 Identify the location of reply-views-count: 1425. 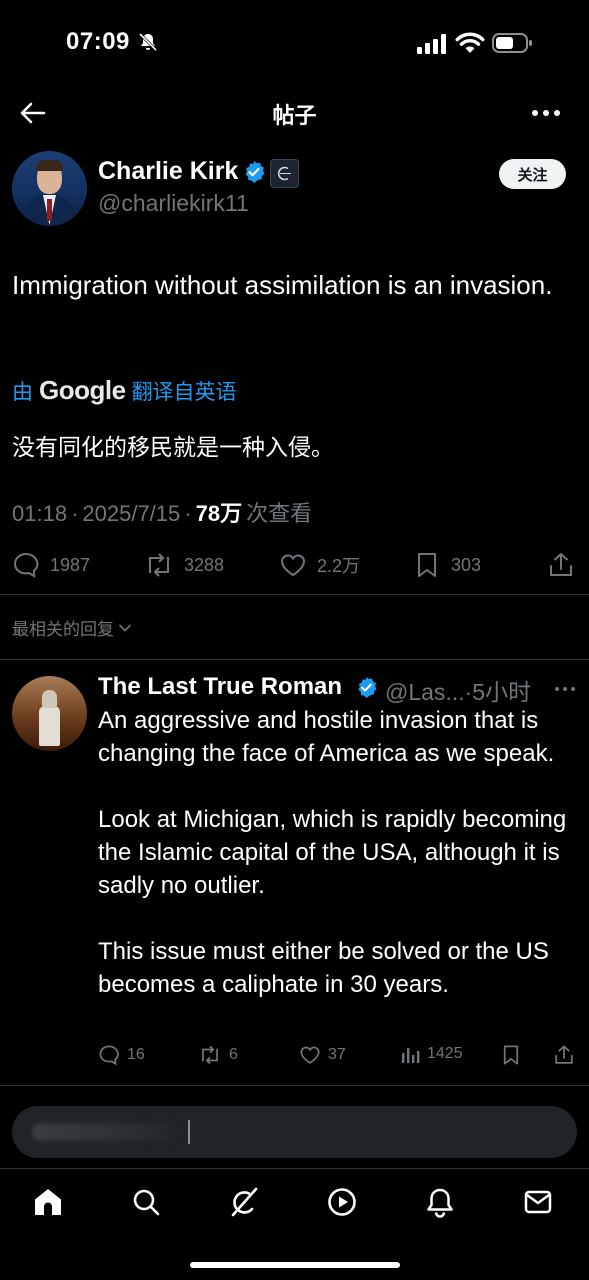
(445, 1053).